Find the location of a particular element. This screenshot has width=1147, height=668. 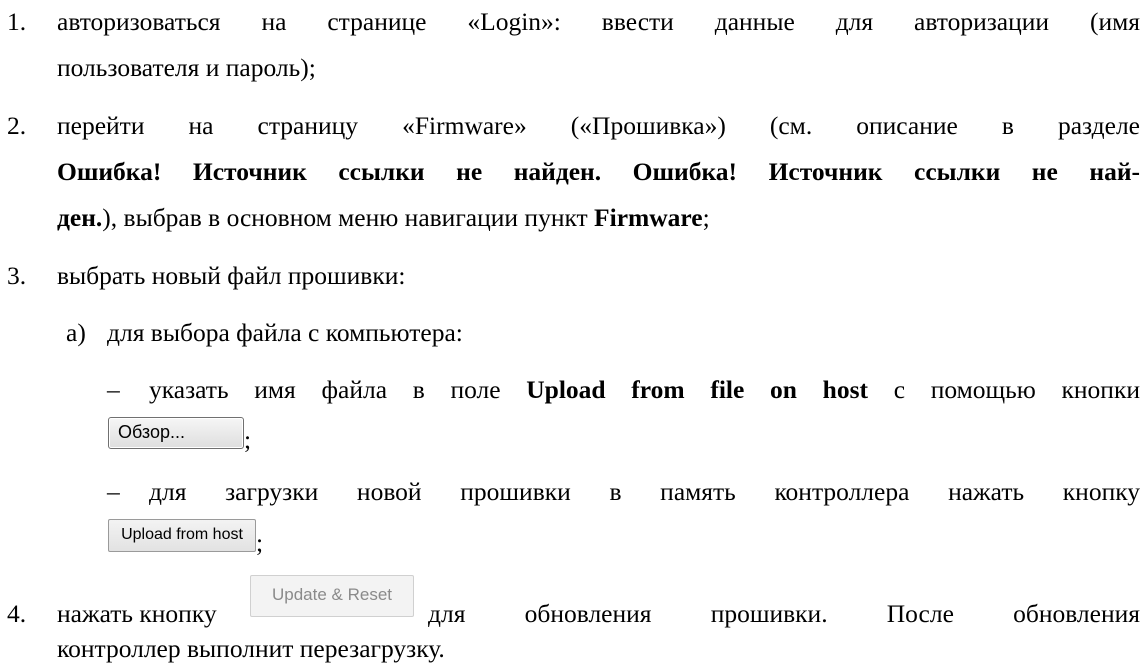

error-reference-end: ден. is located at coordinates (80, 217).